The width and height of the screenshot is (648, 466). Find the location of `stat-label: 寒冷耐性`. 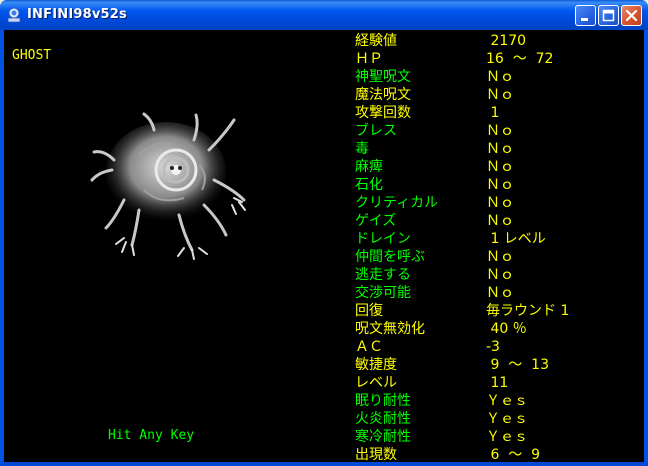

stat-label: 寒冷耐性 is located at coordinates (383, 437).